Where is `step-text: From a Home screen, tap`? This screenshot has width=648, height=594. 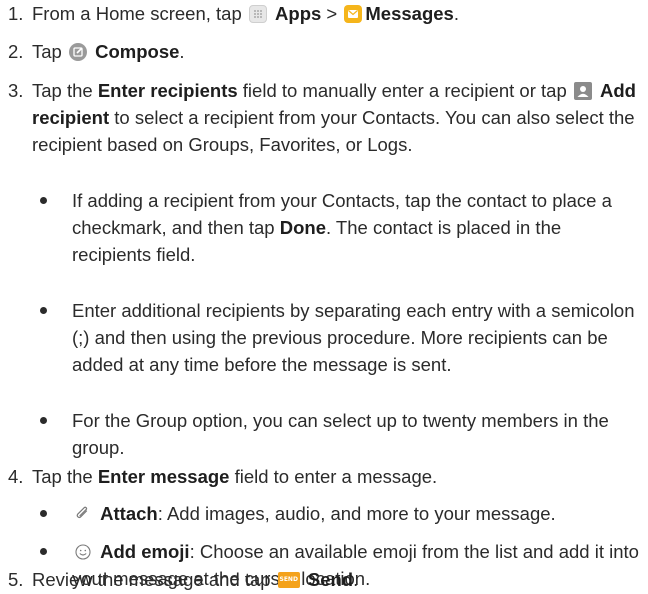
step-text: From a Home screen, tap is located at coordinates (137, 13).